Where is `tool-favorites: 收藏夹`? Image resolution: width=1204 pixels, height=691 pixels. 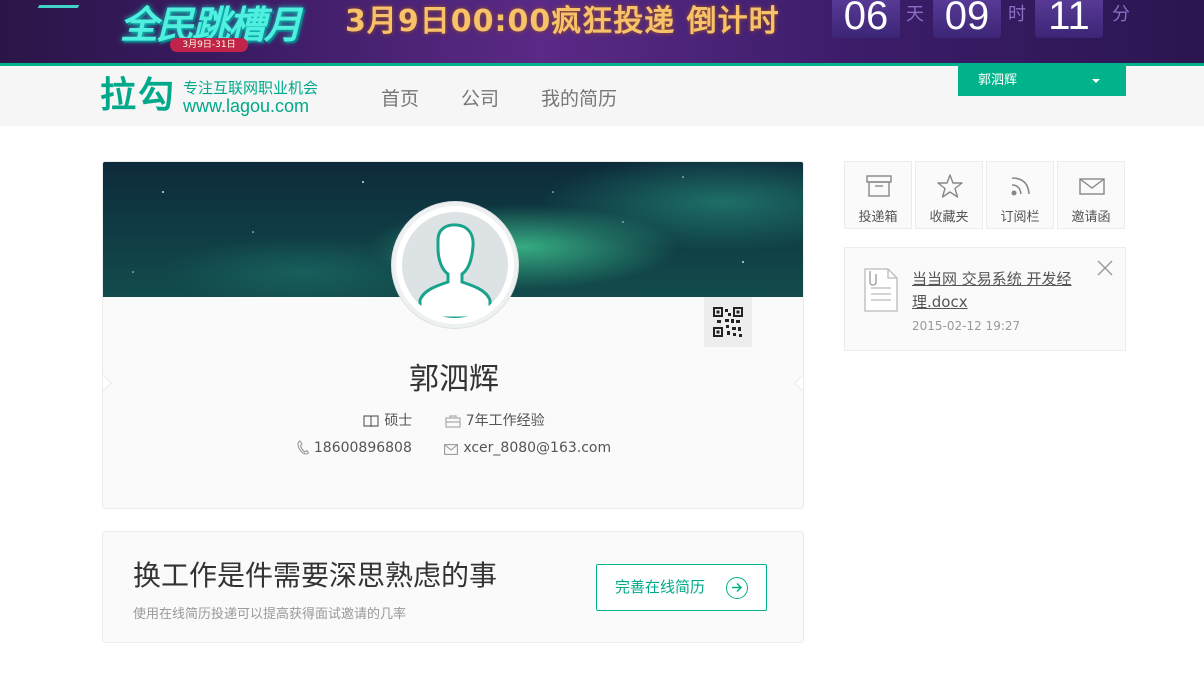 tool-favorites: 收藏夹 is located at coordinates (949, 195).